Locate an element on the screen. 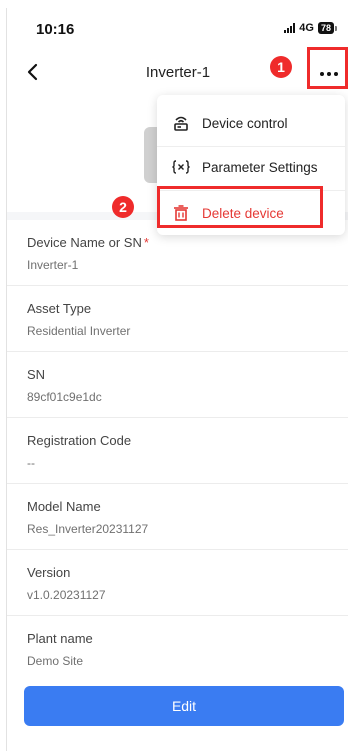 The height and width of the screenshot is (751, 348). status-indicators: 4G 78 is located at coordinates (310, 28).